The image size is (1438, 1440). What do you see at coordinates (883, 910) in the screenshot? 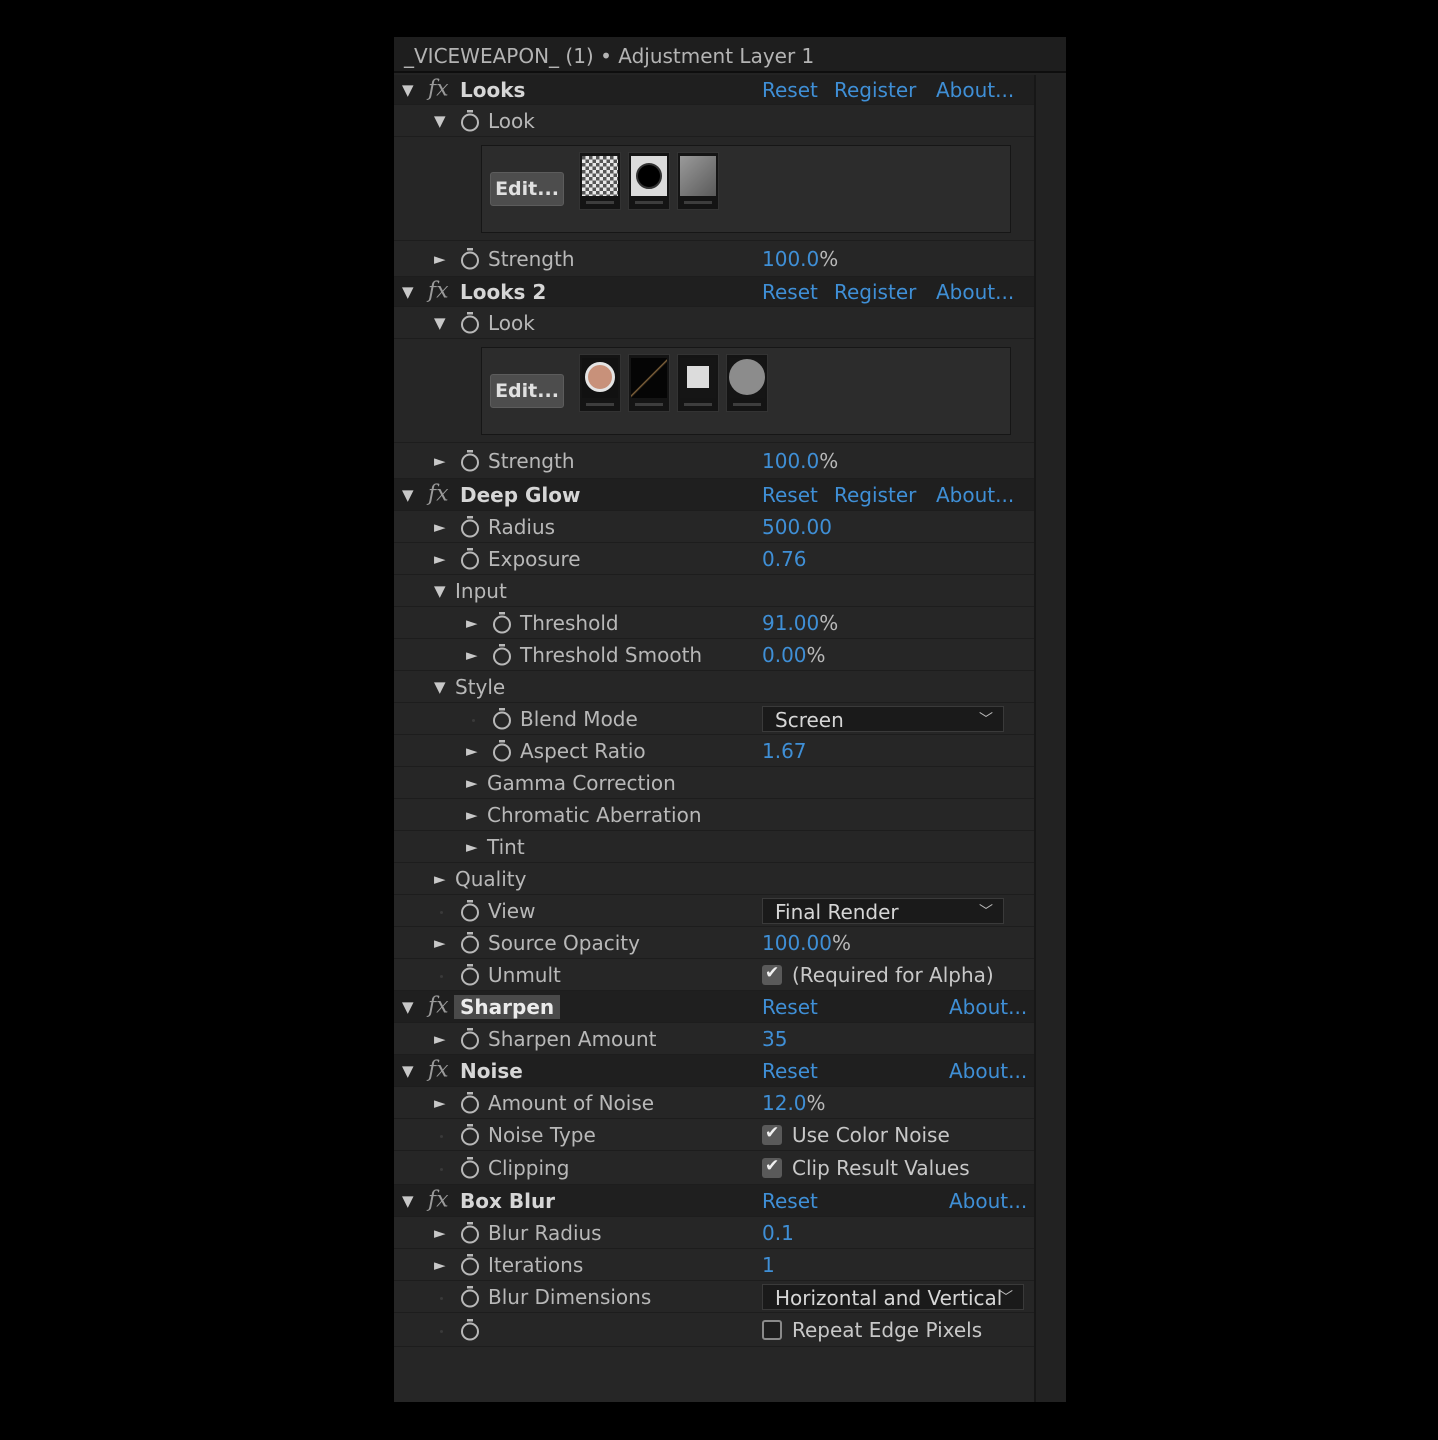
I see `view-dropdown: Final Render ﹀` at bounding box center [883, 910].